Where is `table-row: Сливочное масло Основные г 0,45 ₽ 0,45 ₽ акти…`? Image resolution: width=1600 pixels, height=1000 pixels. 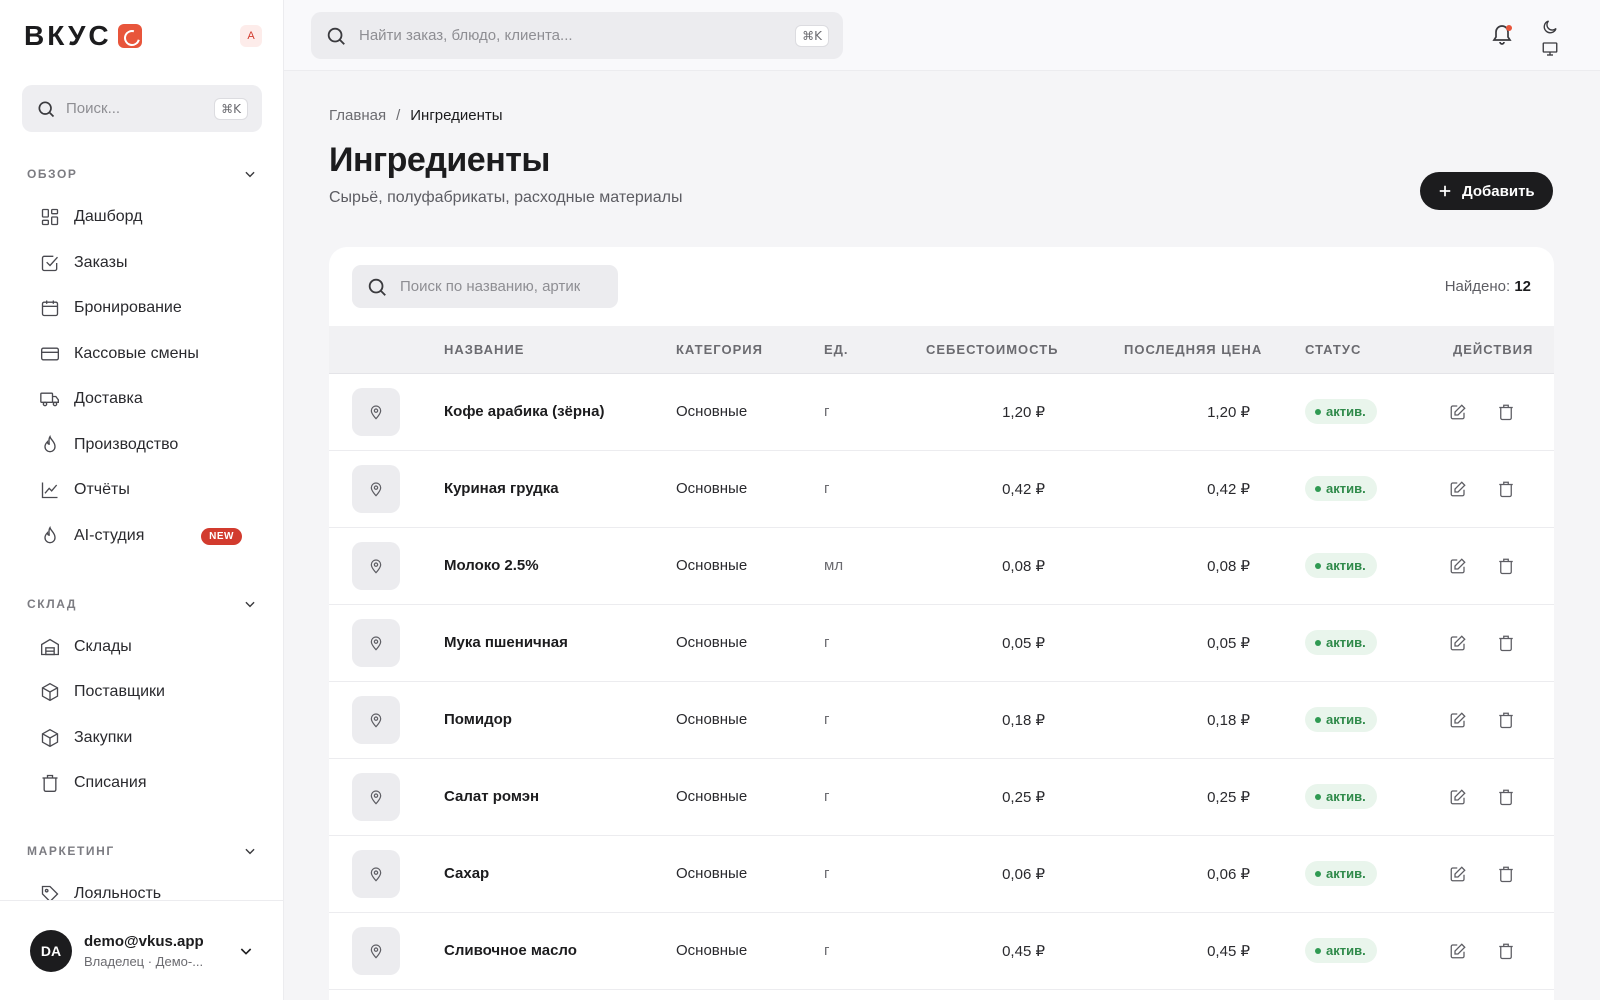 table-row: Сливочное масло Основные г 0,45 ₽ 0,45 ₽ акти… is located at coordinates (941, 951).